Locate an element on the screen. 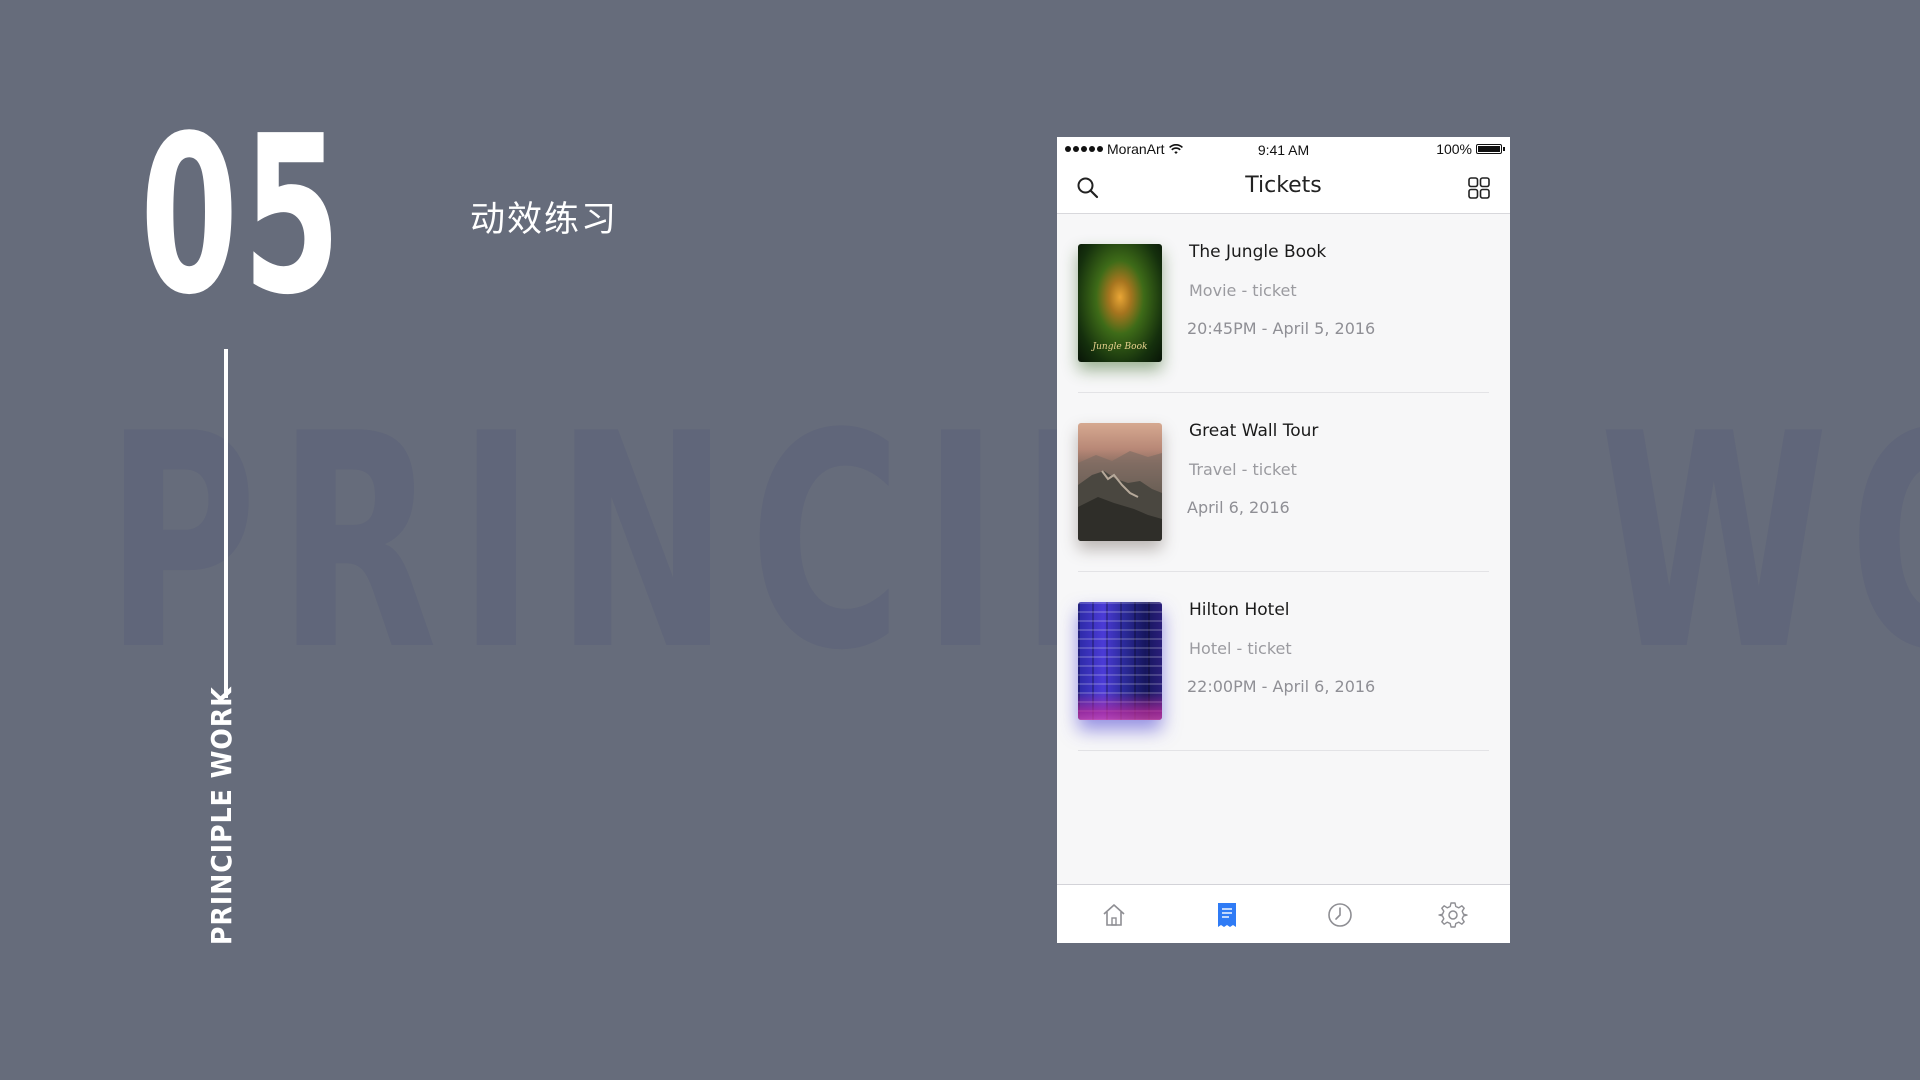 Image resolution: width=1920 pixels, height=1080 pixels. tab-home is located at coordinates (1113, 914).